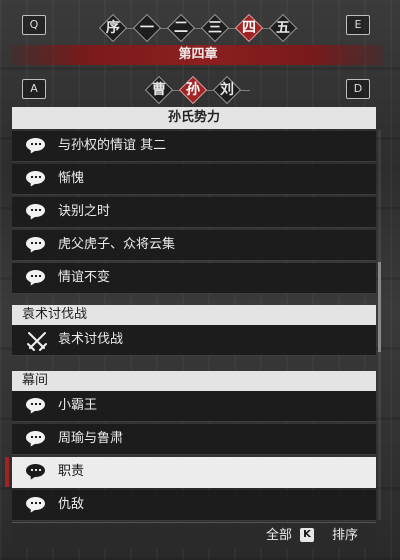  I want to click on section-header-sun-faction: 孙氏势力, so click(194, 118).